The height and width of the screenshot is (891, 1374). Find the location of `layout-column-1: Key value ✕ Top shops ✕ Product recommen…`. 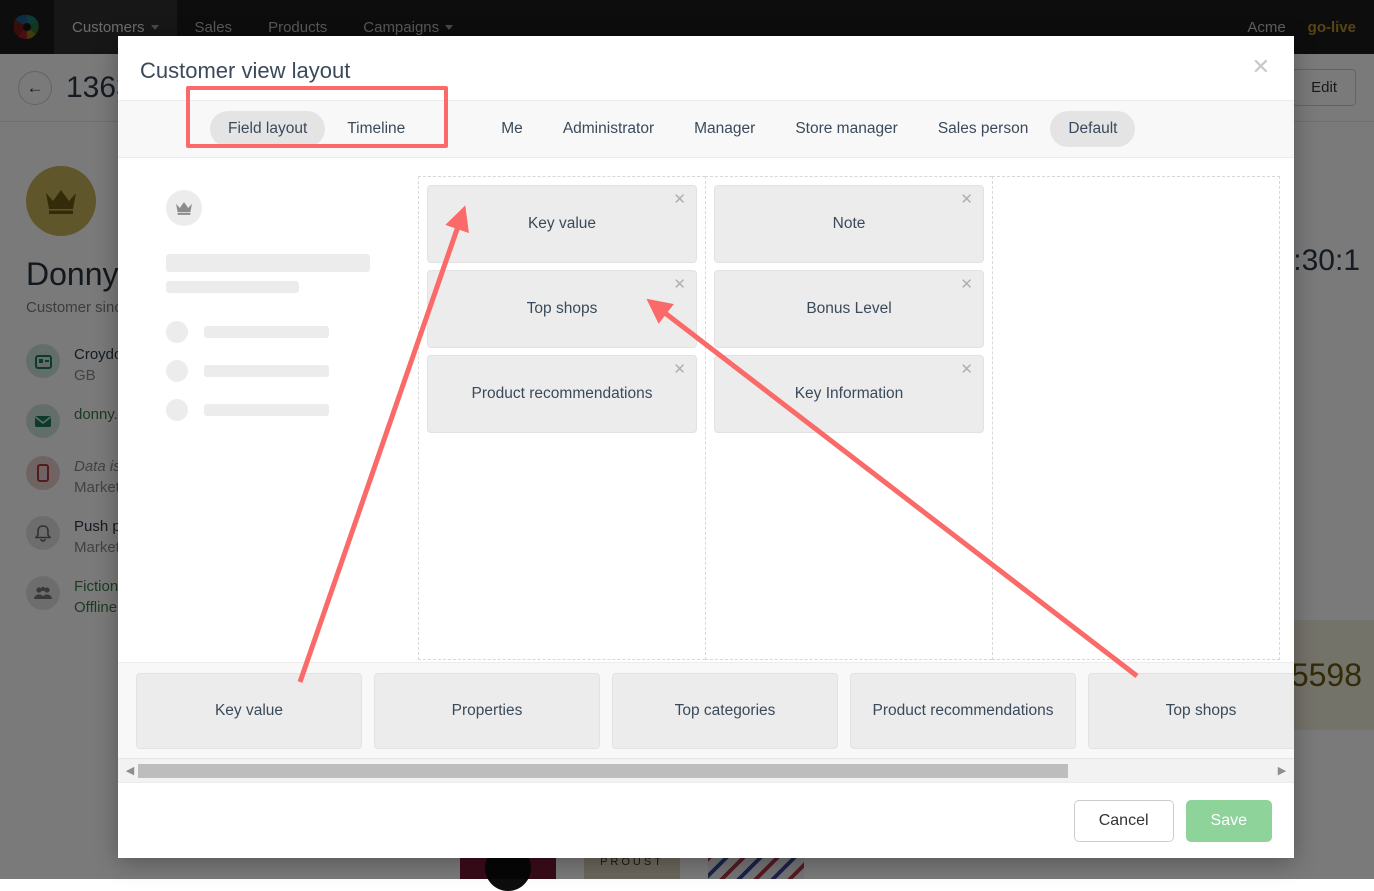

layout-column-1: Key value ✕ Top shops ✕ Product recommen… is located at coordinates (561, 418).